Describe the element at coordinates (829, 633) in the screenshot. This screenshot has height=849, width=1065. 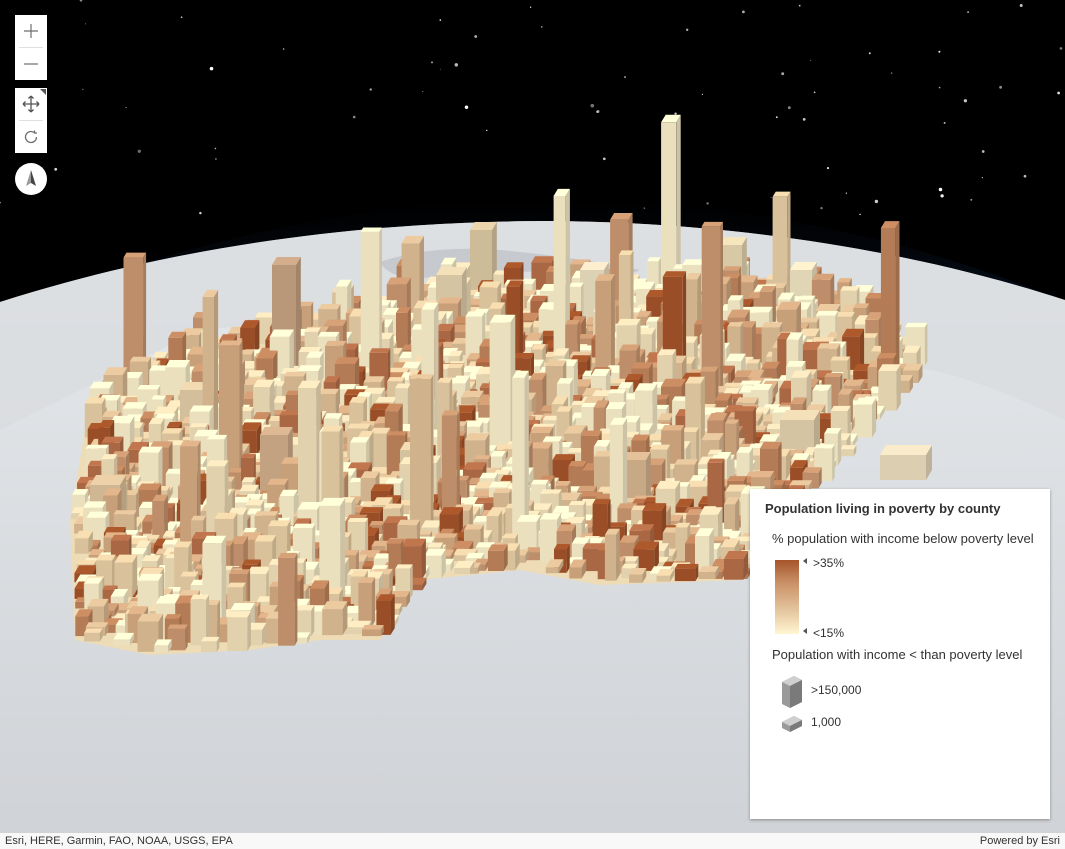
I see `ramp-min-label: <15%` at that location.